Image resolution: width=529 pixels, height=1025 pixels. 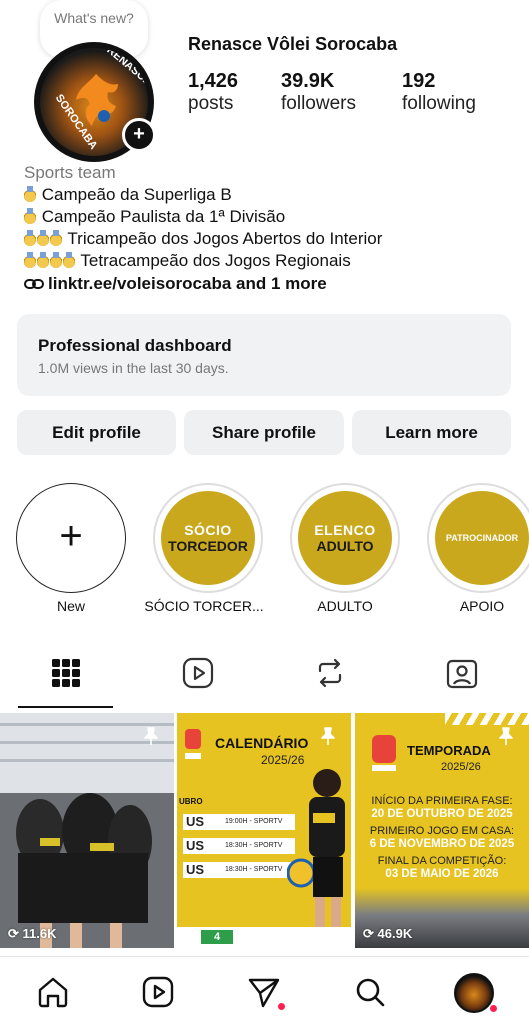 I want to click on highlight-cover: PATROCINADOR, so click(x=482, y=538).